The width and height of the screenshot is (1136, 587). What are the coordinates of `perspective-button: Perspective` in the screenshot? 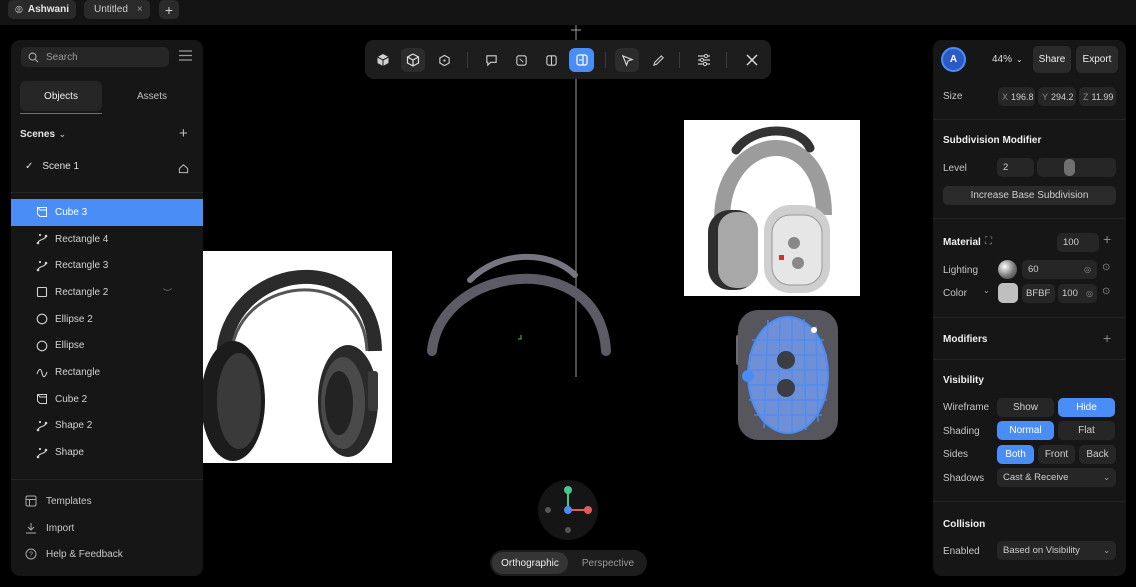 It's located at (608, 563).